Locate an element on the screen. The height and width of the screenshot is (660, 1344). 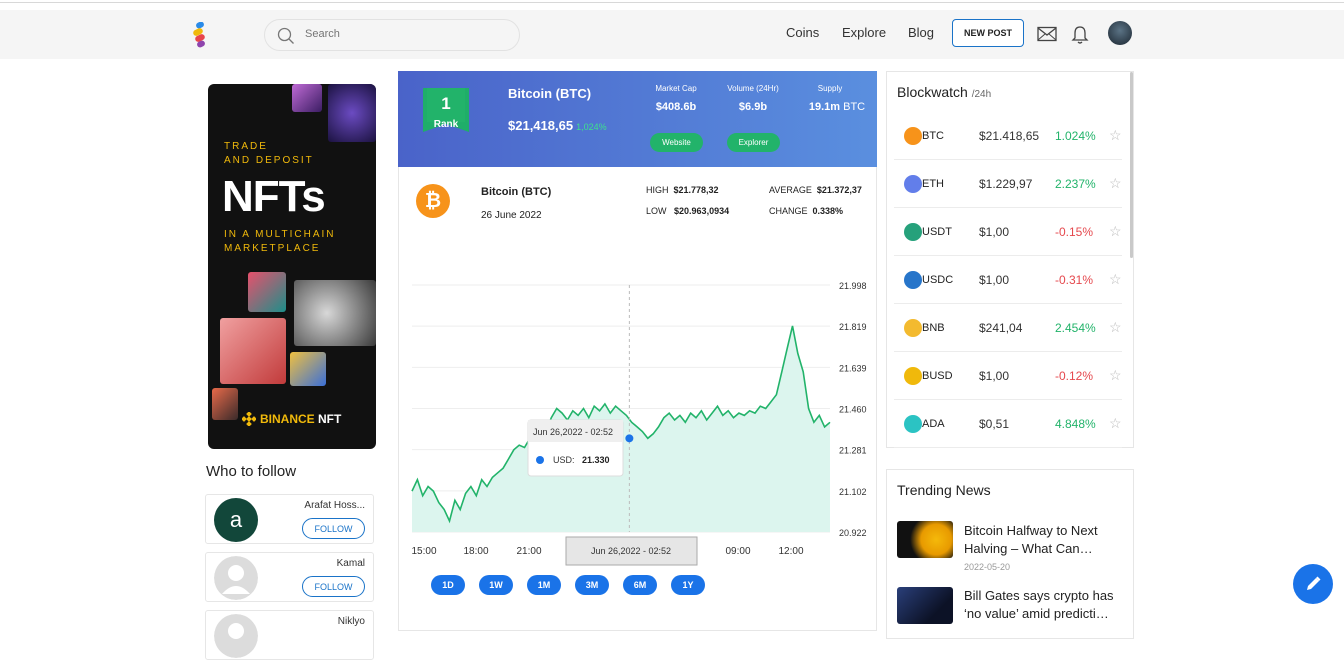
mail-icon is located at coordinates (1047, 34).